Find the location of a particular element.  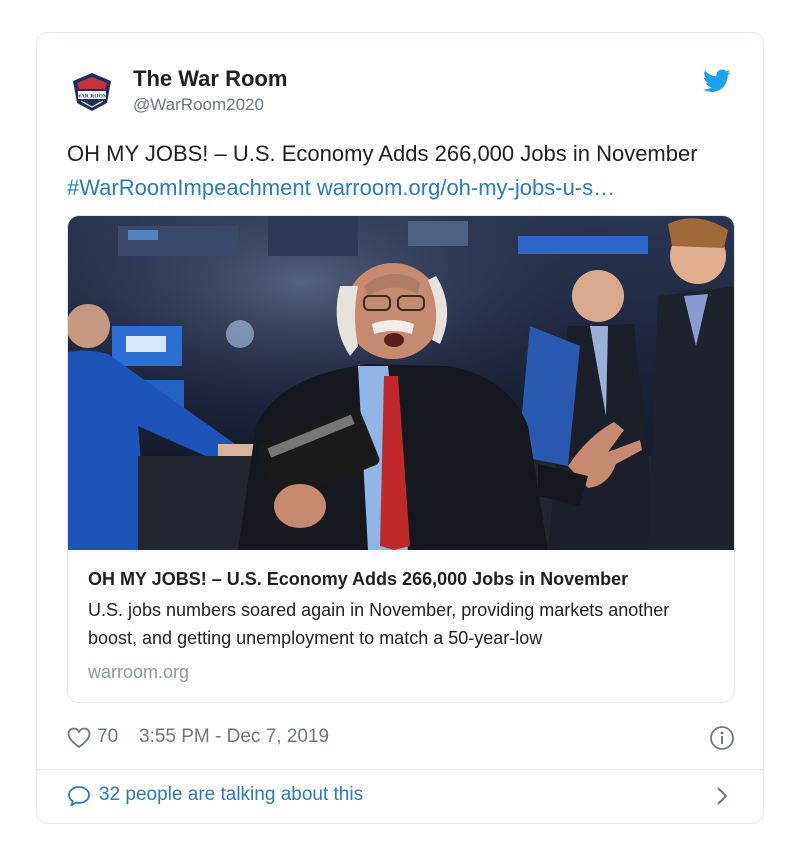

tweet-timestamp: 3:55 PM - Dec 7, 2019 is located at coordinates (234, 737).